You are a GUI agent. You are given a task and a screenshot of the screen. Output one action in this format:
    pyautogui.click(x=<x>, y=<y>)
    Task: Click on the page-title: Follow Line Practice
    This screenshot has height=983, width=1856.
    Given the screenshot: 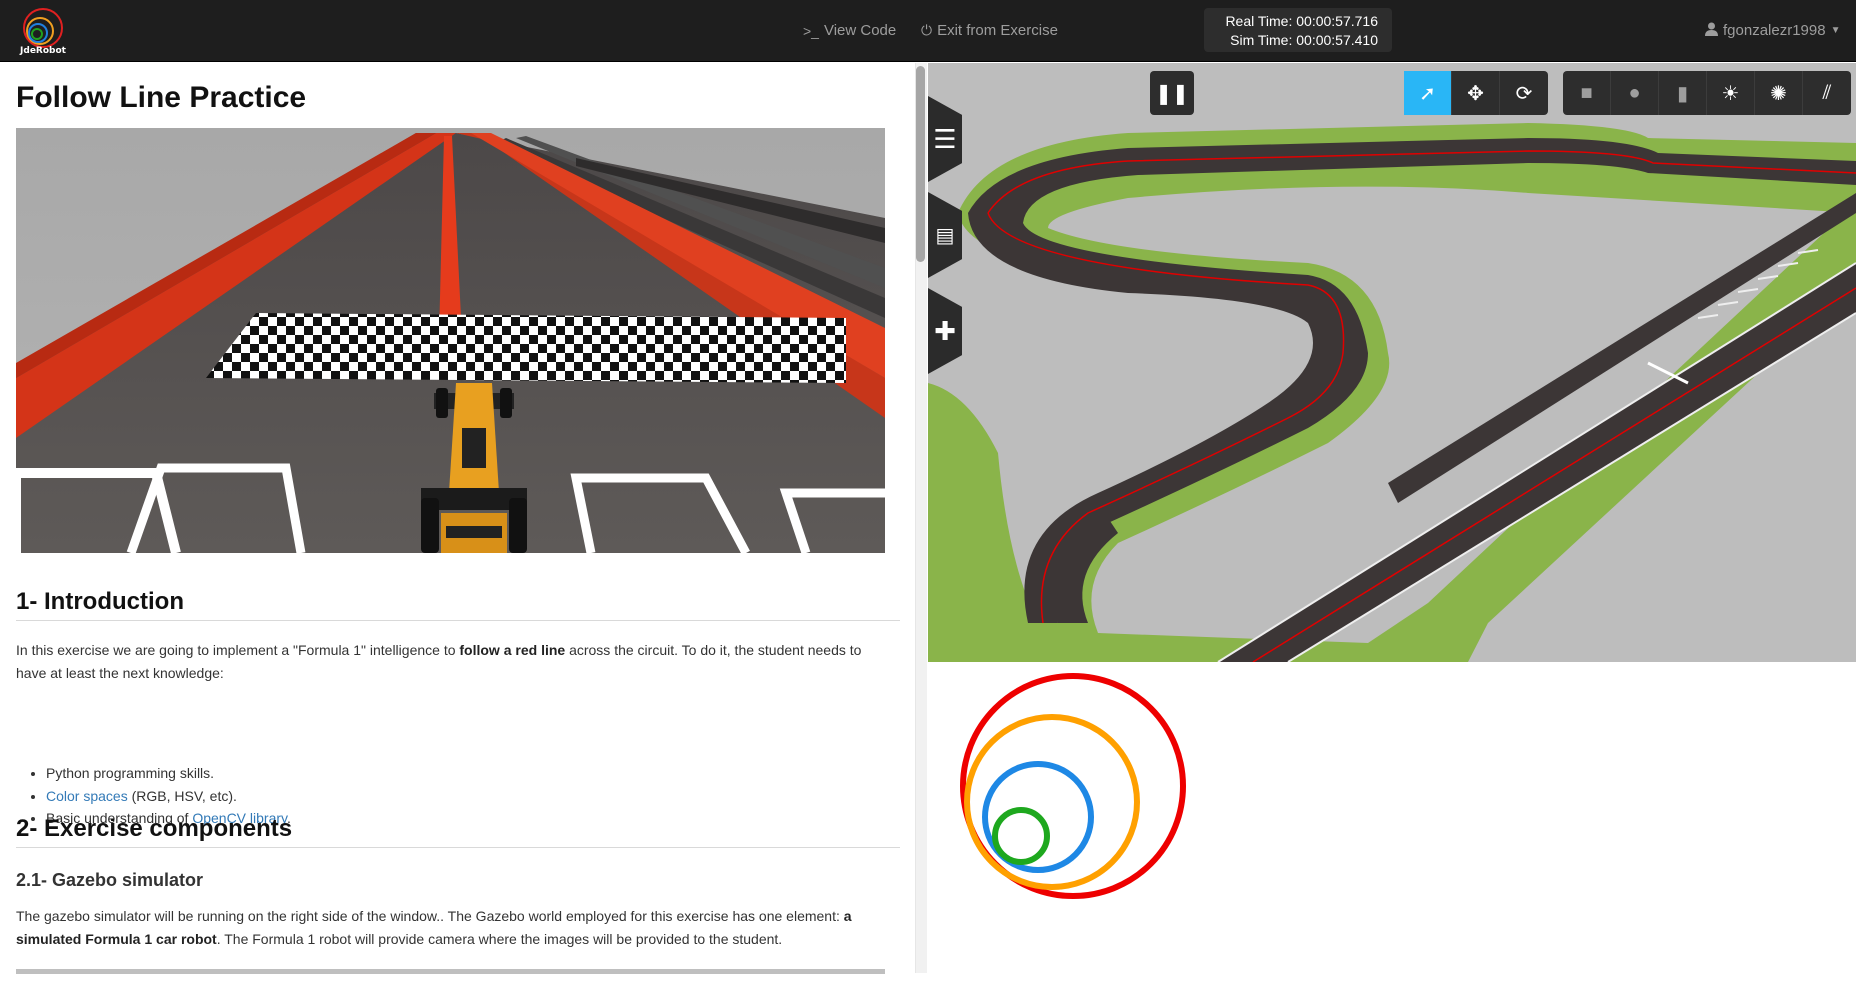 What is the action you would take?
    pyautogui.click(x=161, y=97)
    